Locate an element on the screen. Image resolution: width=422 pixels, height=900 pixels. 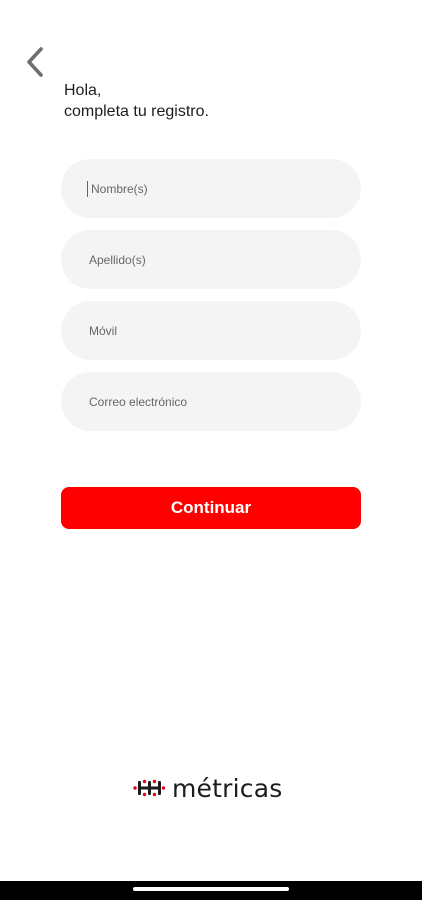
email-input is located at coordinates (211, 401).